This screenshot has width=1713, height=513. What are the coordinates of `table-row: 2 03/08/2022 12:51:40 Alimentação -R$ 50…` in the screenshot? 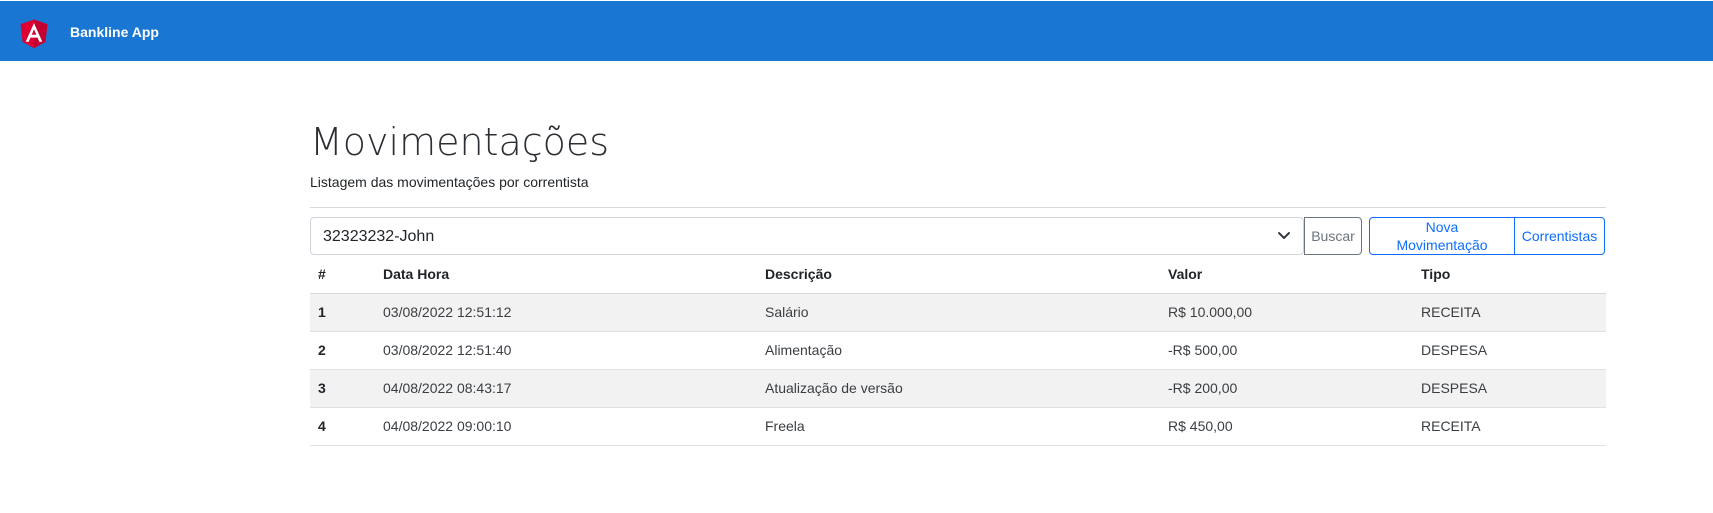 It's located at (958, 350).